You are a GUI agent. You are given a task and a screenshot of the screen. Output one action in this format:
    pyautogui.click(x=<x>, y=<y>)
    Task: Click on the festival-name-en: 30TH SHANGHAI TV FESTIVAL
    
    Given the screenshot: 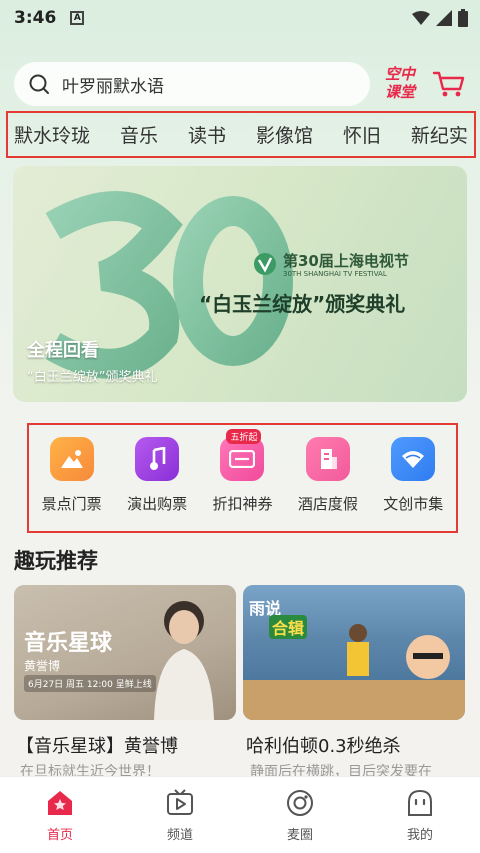 What is the action you would take?
    pyautogui.click(x=335, y=274)
    